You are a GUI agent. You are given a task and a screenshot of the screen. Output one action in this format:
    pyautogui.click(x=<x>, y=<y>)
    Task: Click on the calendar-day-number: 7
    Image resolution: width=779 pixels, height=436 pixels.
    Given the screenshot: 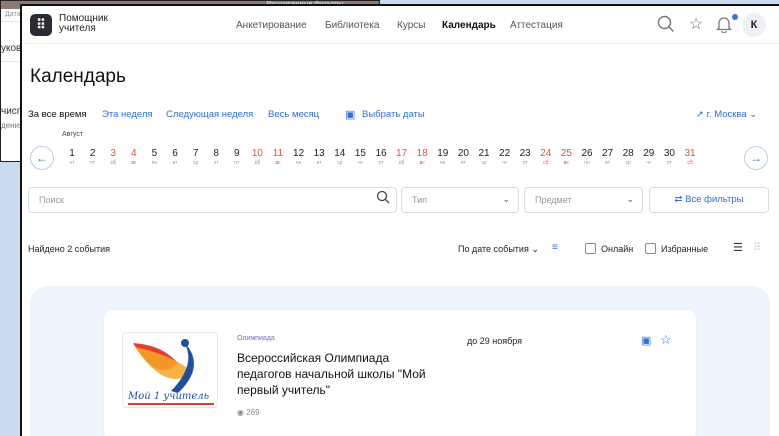 What is the action you would take?
    pyautogui.click(x=195, y=153)
    